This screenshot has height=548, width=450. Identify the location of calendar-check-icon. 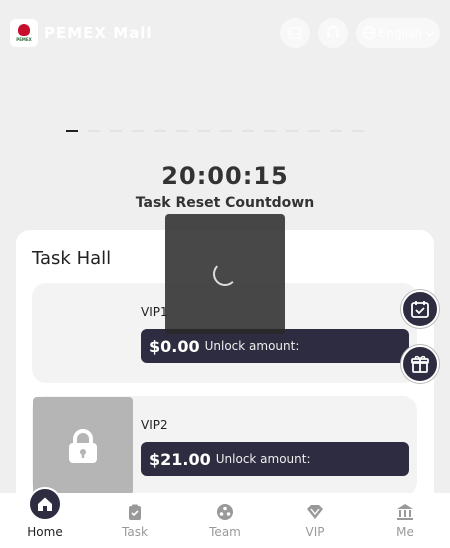
(420, 309).